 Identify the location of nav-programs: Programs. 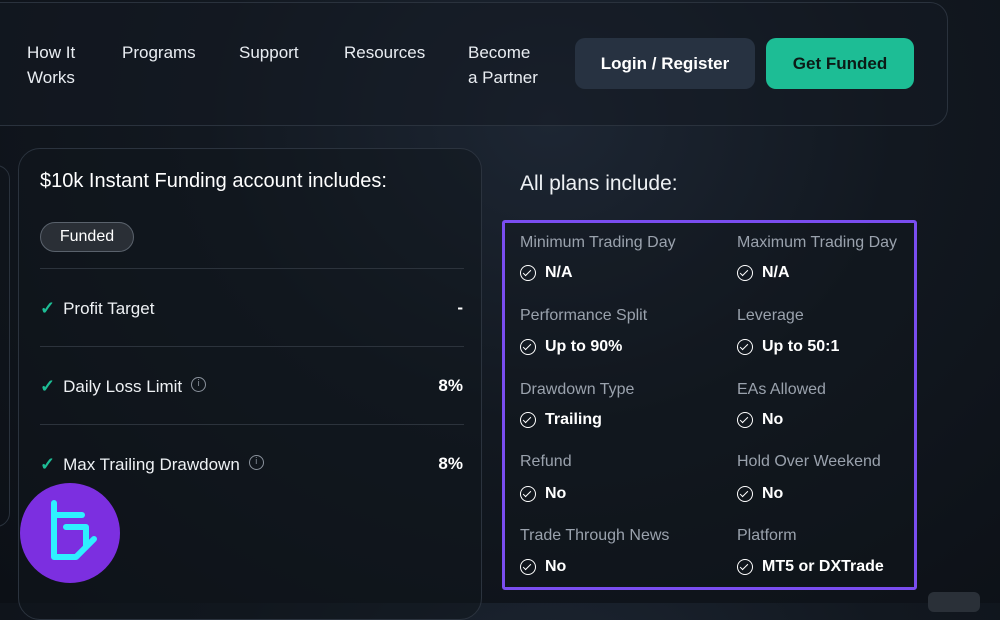
(159, 52).